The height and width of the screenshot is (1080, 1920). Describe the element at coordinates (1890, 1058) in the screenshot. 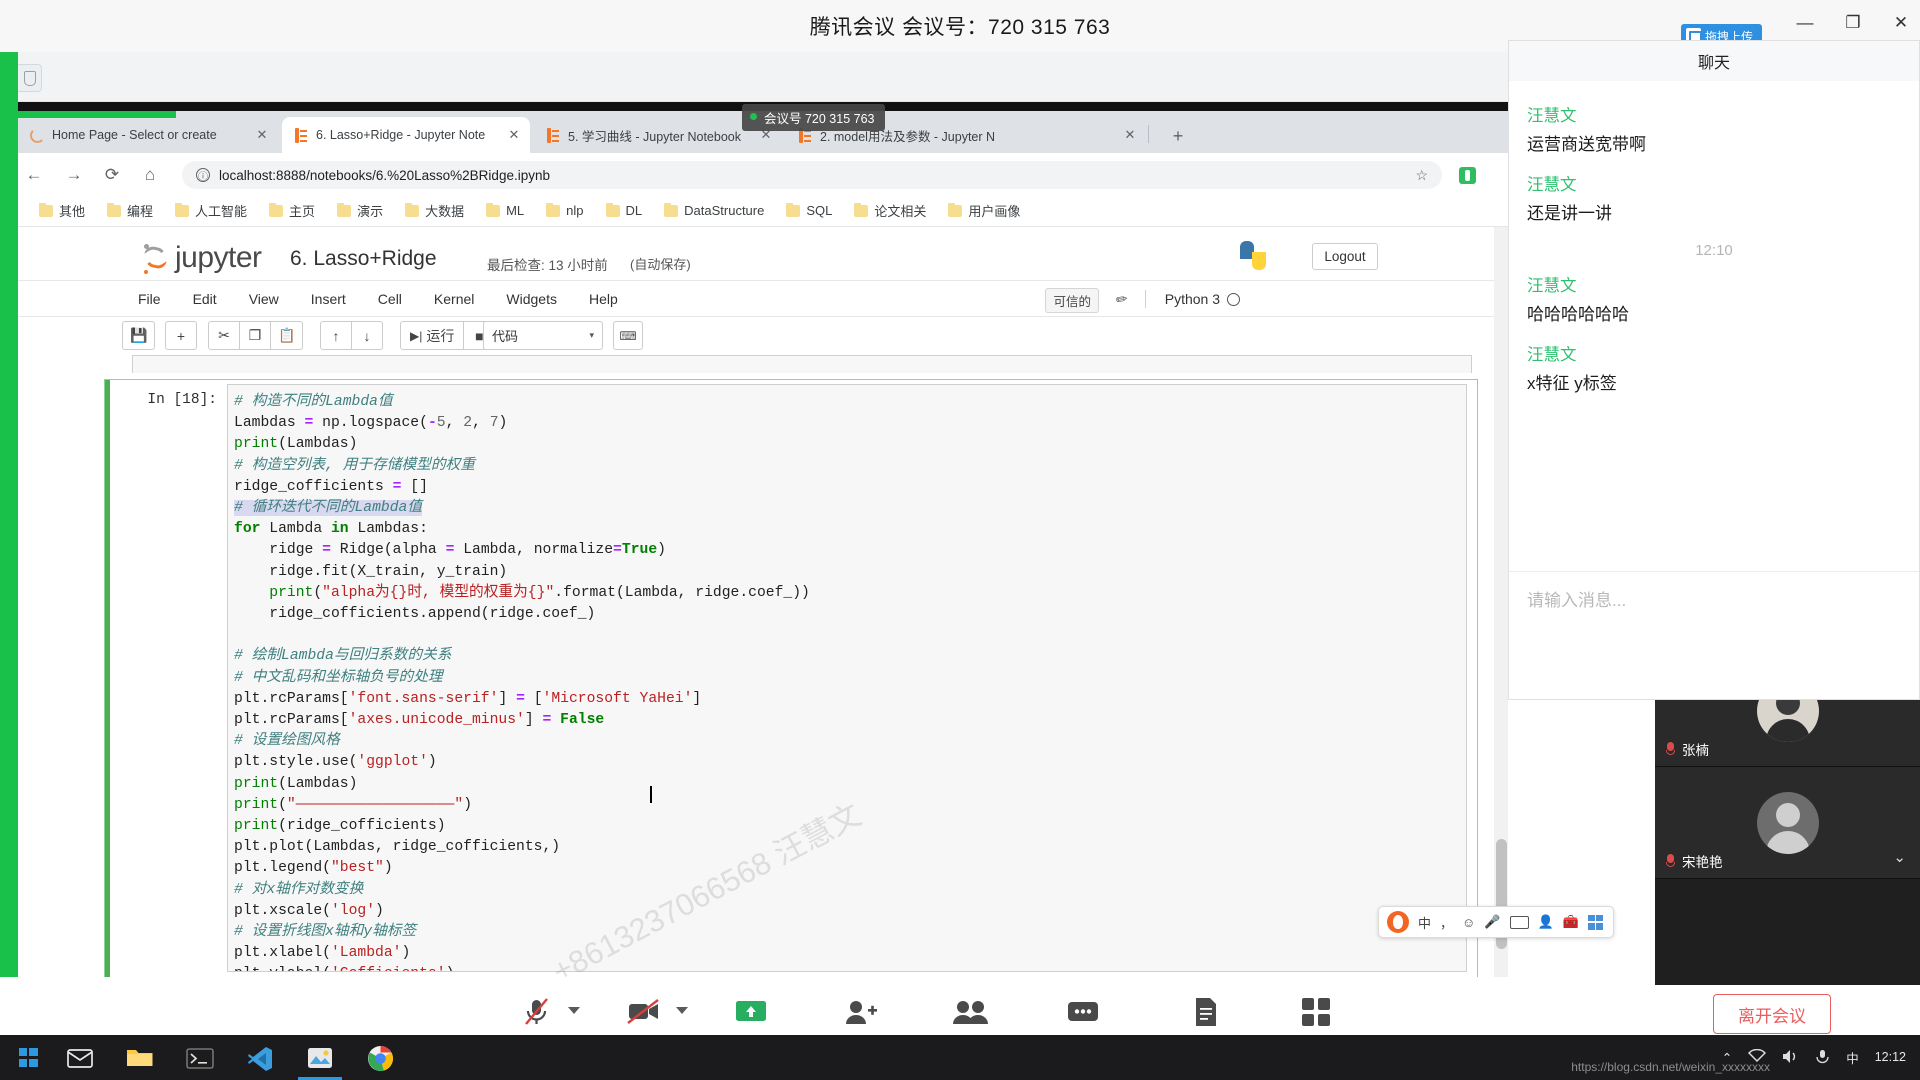

I see `taskbar-clock: 12:12` at that location.